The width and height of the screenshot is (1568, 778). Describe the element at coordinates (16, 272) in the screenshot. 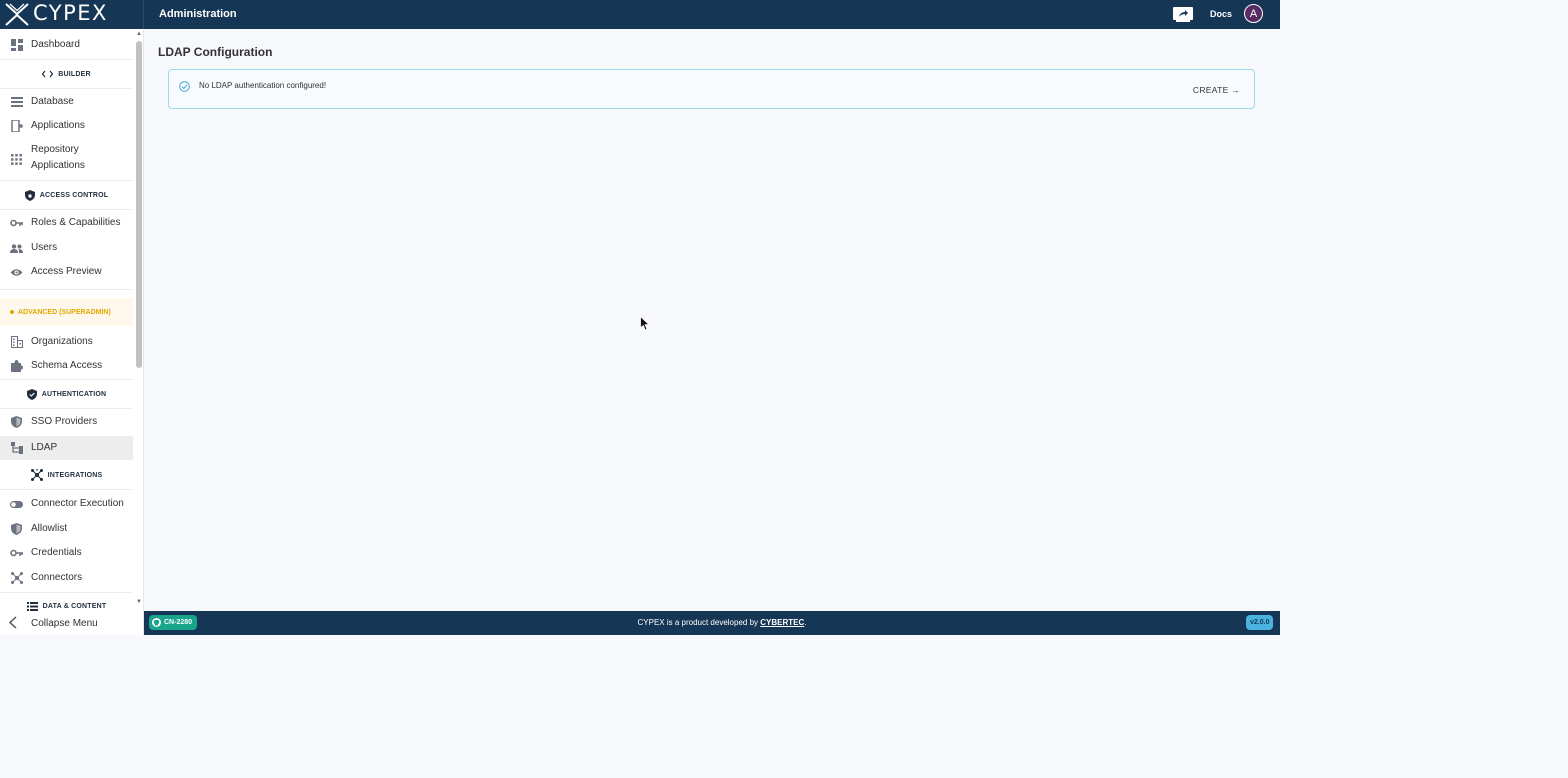

I see `eye-icon` at that location.